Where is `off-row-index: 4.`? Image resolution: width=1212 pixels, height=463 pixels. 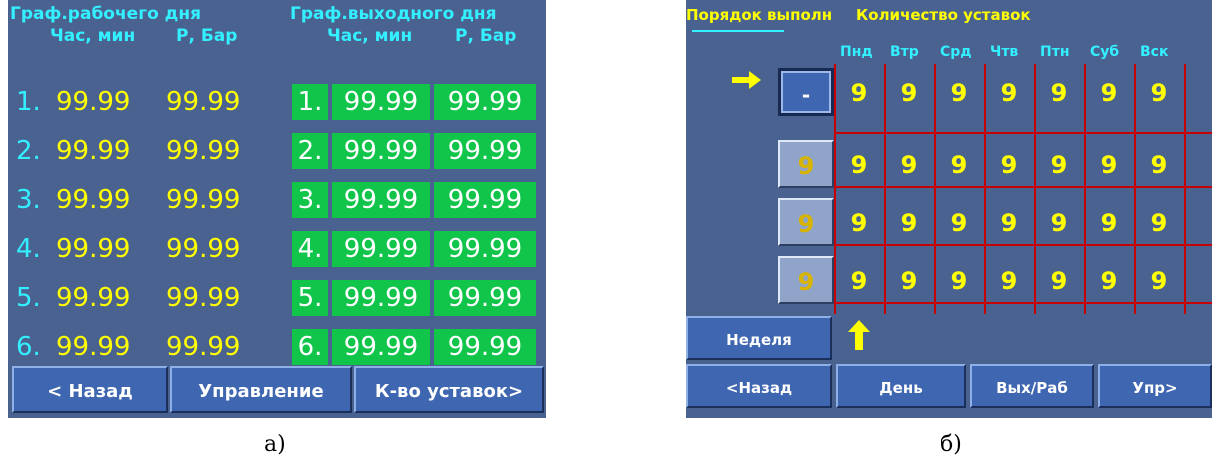
off-row-index: 4. is located at coordinates (310, 249).